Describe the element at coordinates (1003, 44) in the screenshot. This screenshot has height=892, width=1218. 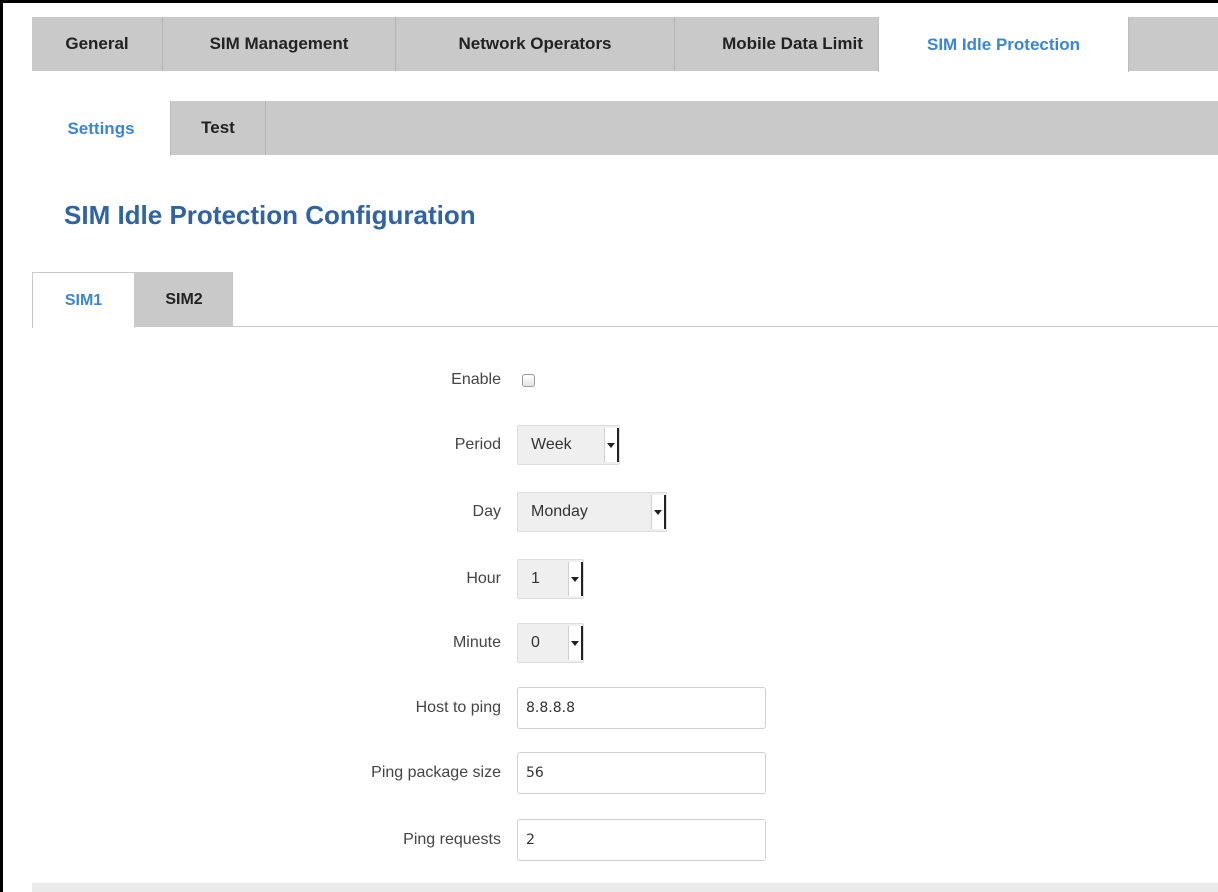
I see `tab-sim-idle-protection: SIM Idle Protection` at that location.